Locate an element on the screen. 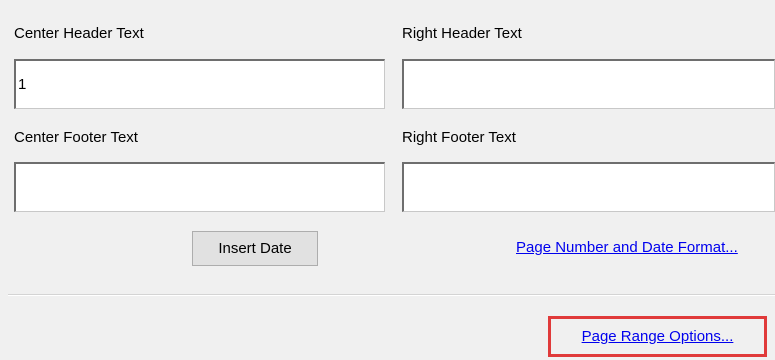 The height and width of the screenshot is (360, 775). right-header-label: Right Header Text is located at coordinates (462, 33).